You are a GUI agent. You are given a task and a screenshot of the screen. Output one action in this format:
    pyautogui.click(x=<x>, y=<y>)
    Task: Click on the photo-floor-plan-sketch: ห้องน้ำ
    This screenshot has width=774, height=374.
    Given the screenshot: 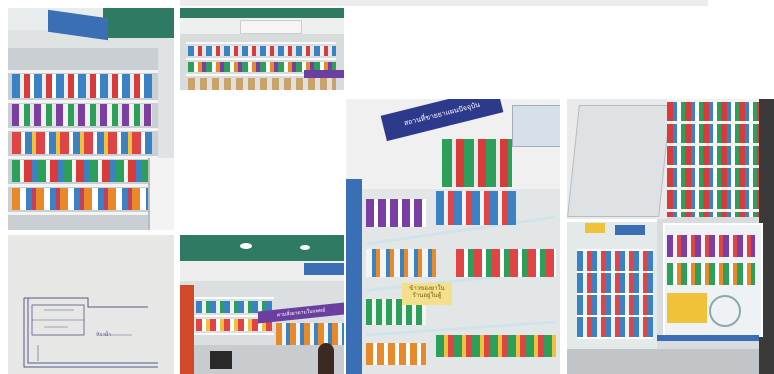 What is the action you would take?
    pyautogui.click(x=91, y=304)
    